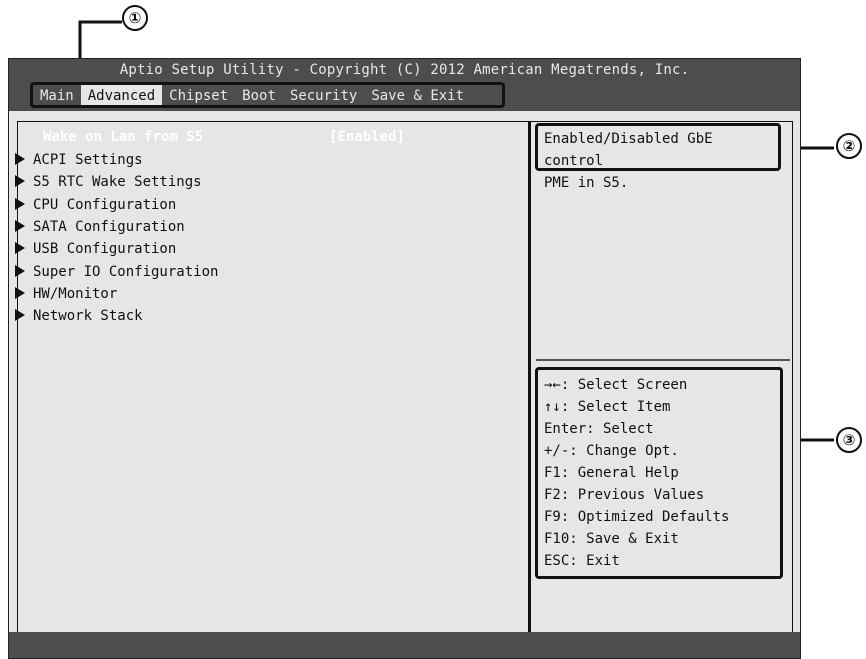  What do you see at coordinates (109, 226) in the screenshot?
I see `submenu-item-label: SATA Configuration` at bounding box center [109, 226].